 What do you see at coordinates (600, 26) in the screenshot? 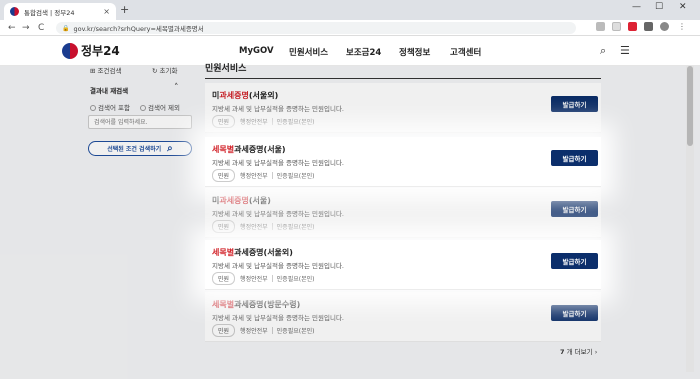
I see `share-icon` at bounding box center [600, 26].